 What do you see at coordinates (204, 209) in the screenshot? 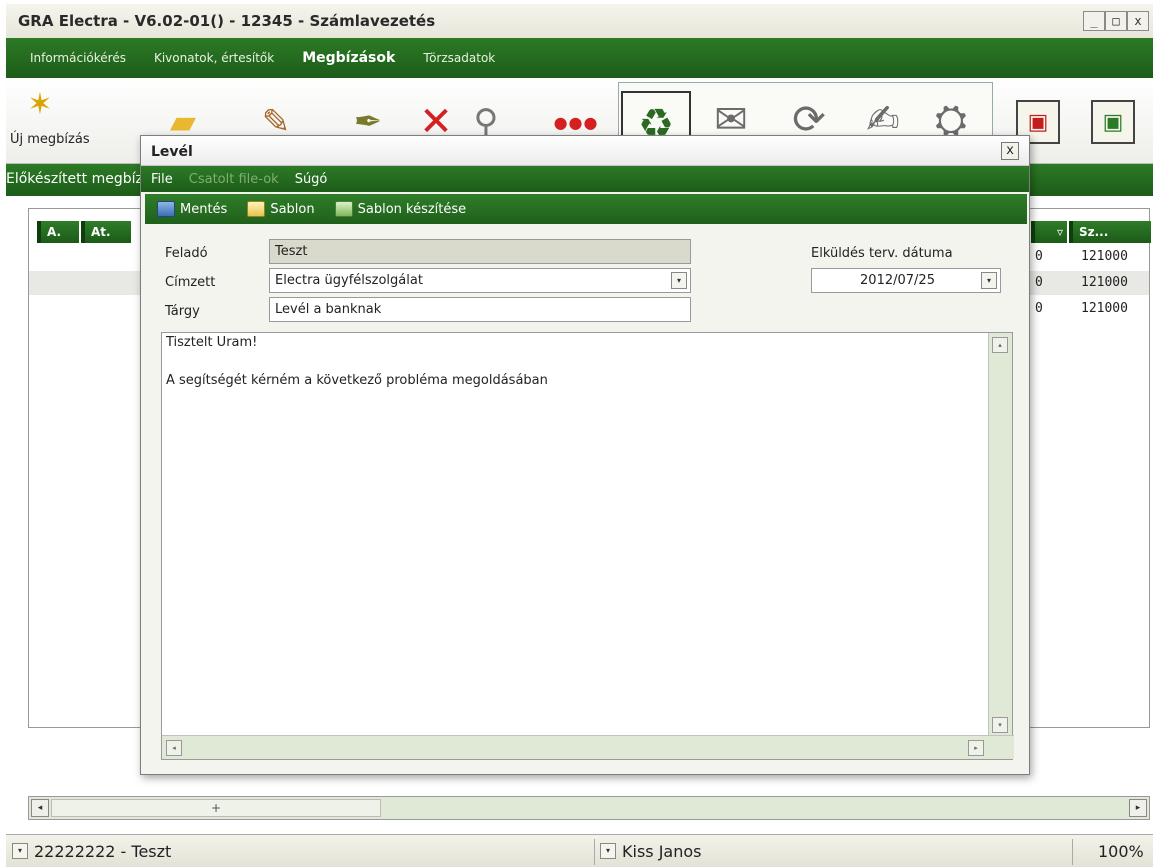
I see `save-label: Mentés` at bounding box center [204, 209].